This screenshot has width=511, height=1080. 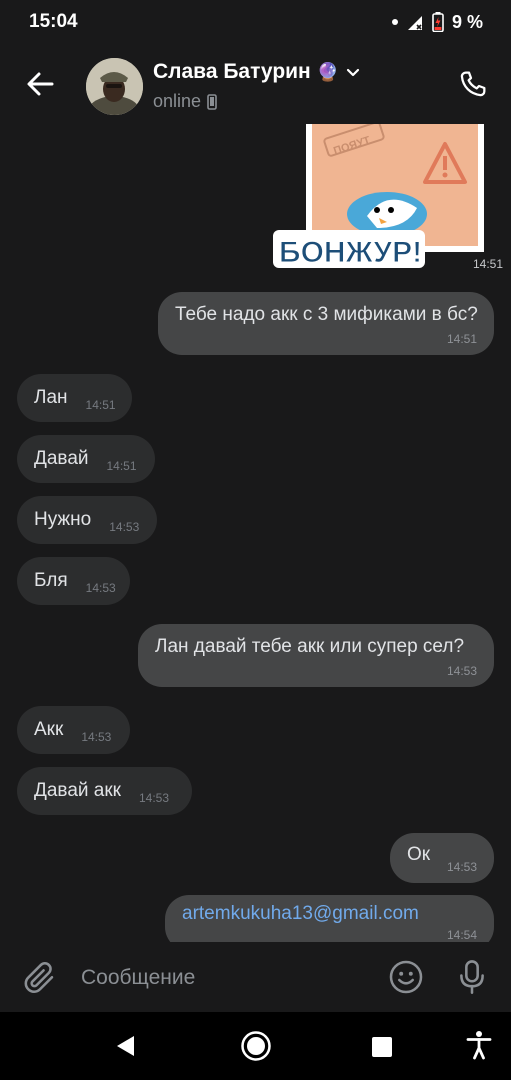 I want to click on paperclip-icon, so click(x=39, y=977).